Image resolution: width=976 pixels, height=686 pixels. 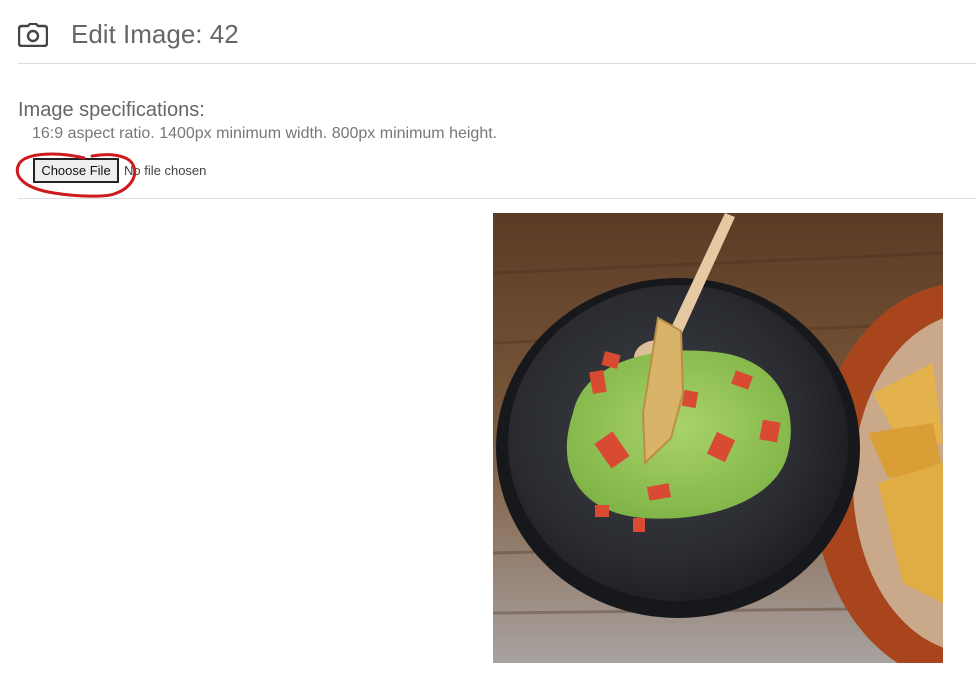 What do you see at coordinates (76, 170) in the screenshot?
I see `choose-file-button: Choose File` at bounding box center [76, 170].